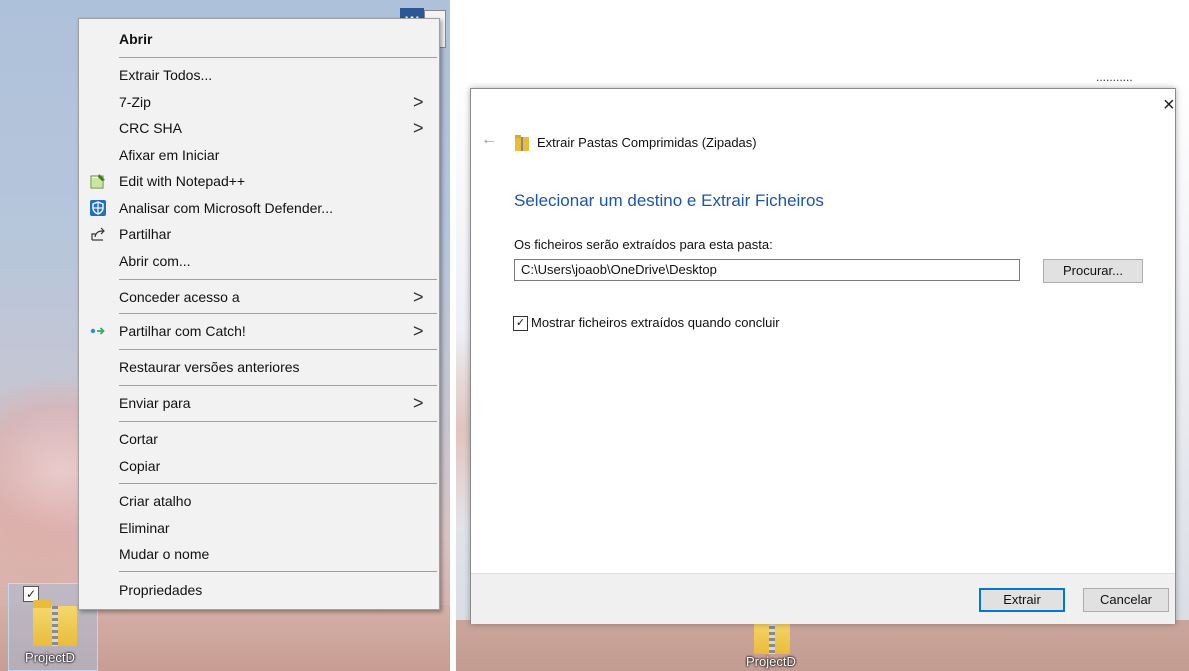 The height and width of the screenshot is (671, 1189). What do you see at coordinates (822, 645) in the screenshot?
I see `wallpaper-ground` at bounding box center [822, 645].